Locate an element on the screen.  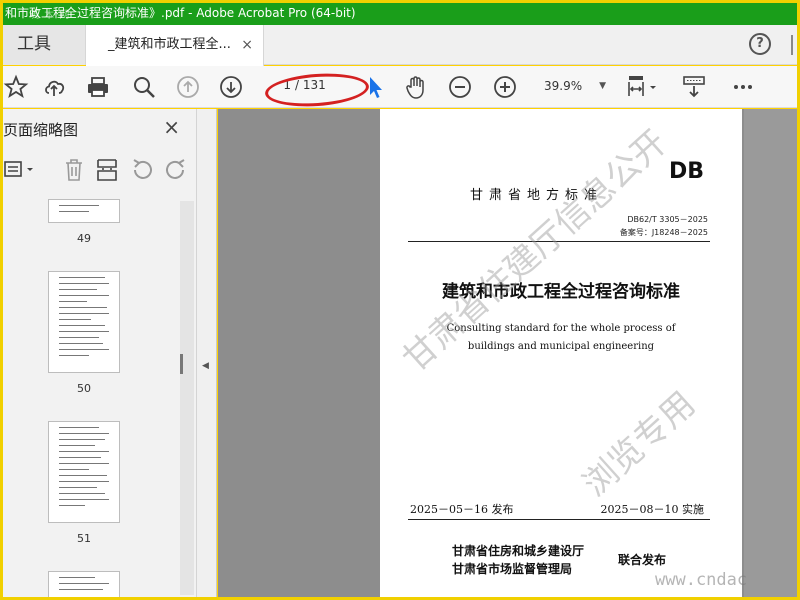
standard-code: DB62/T 3305－2025 is located at coordinates (667, 219).